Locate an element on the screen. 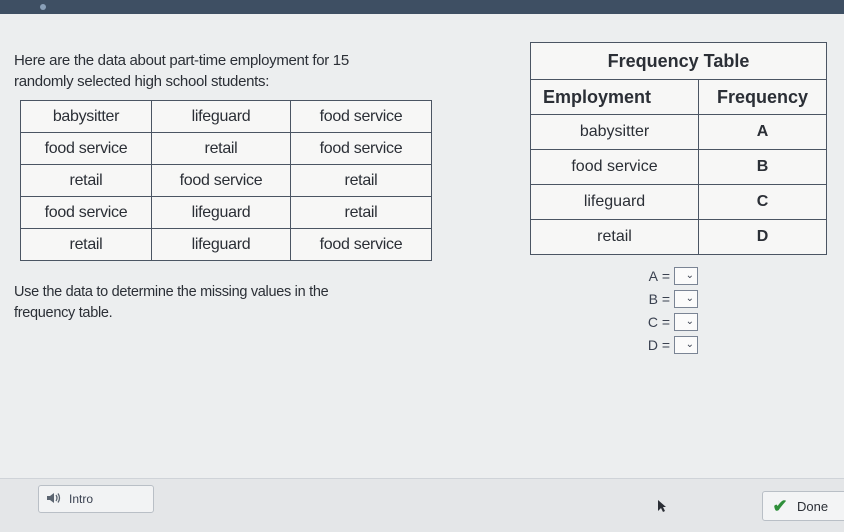 The height and width of the screenshot is (532, 844). intro-line-2: randomly selected high school students: is located at coordinates (142, 81).